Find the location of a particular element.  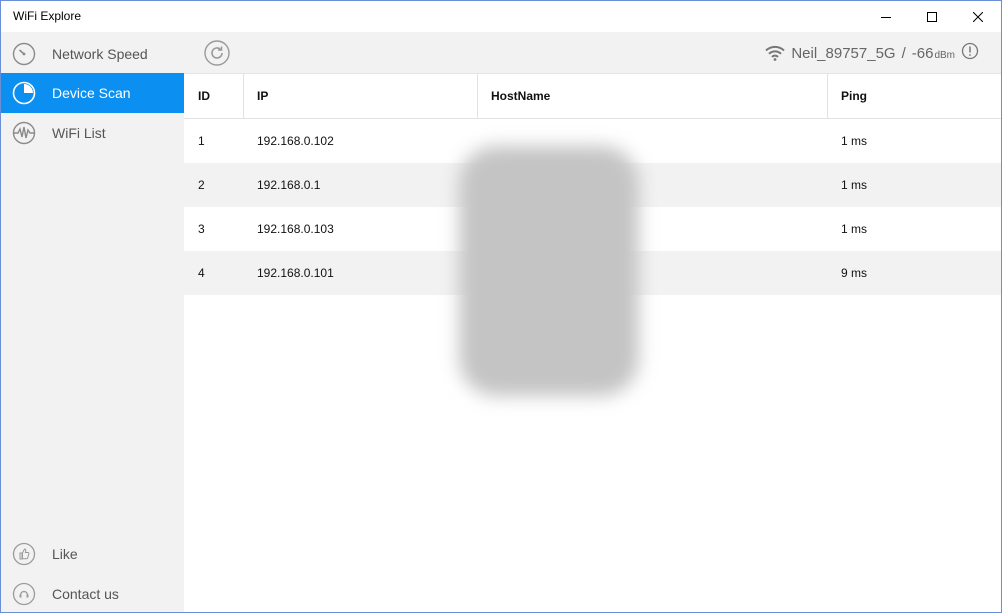

contact-icon is located at coordinates (24, 594).